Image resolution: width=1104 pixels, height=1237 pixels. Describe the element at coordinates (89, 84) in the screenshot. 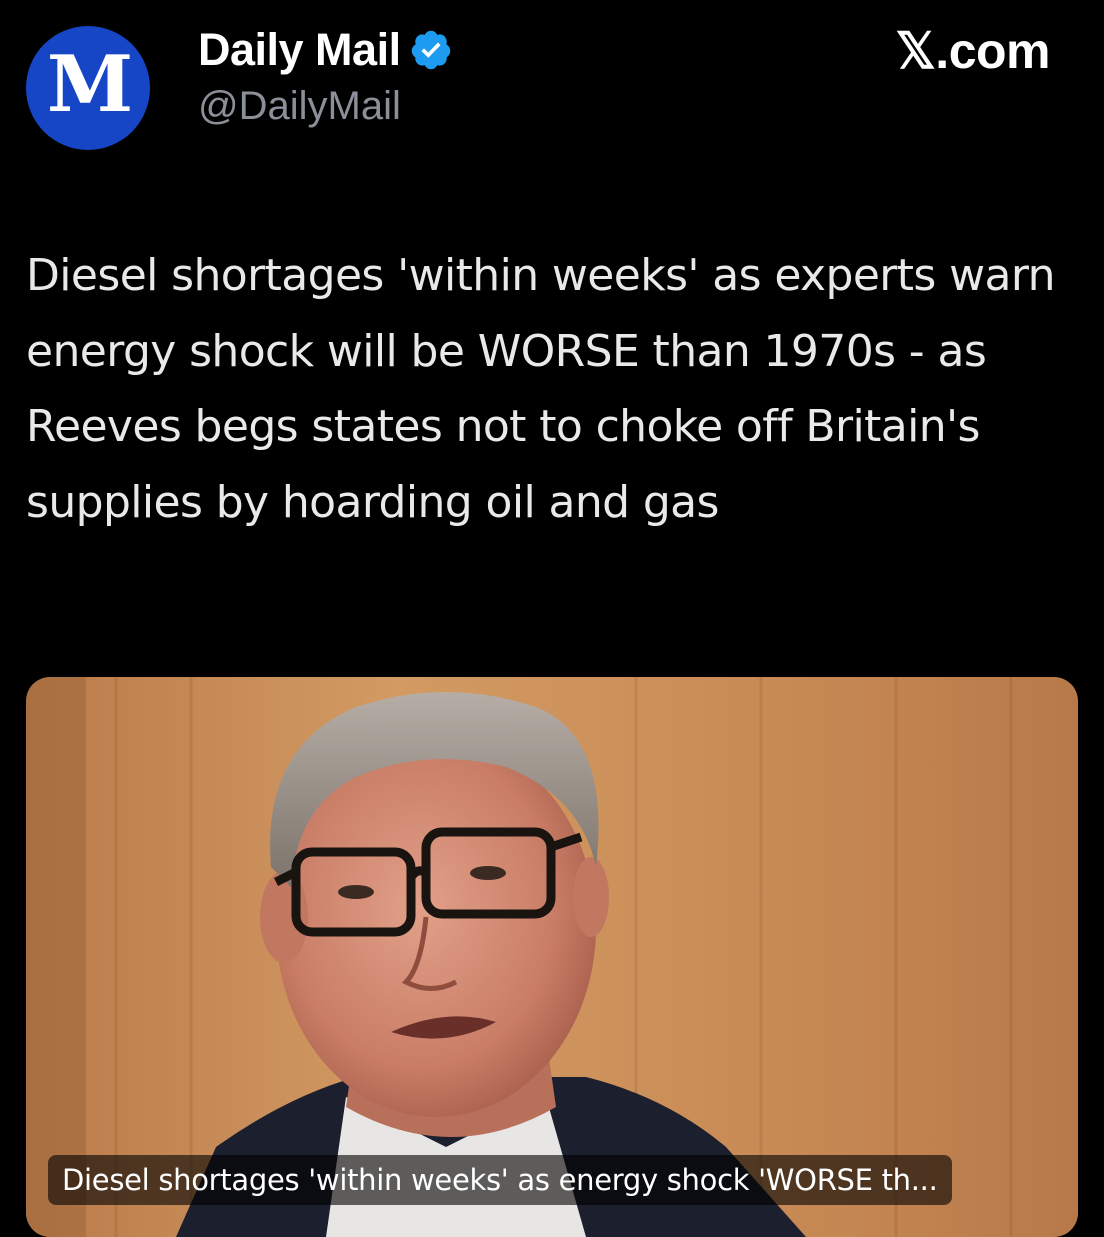

I see `daily-mail-logo-icon: M` at that location.